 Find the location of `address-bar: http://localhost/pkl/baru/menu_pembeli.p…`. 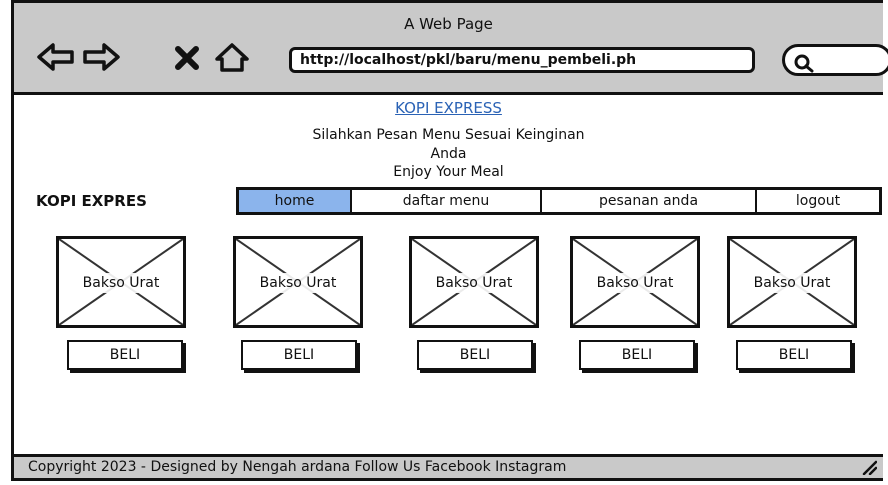

address-bar: http://localhost/pkl/baru/menu_pembeli.p… is located at coordinates (522, 60).